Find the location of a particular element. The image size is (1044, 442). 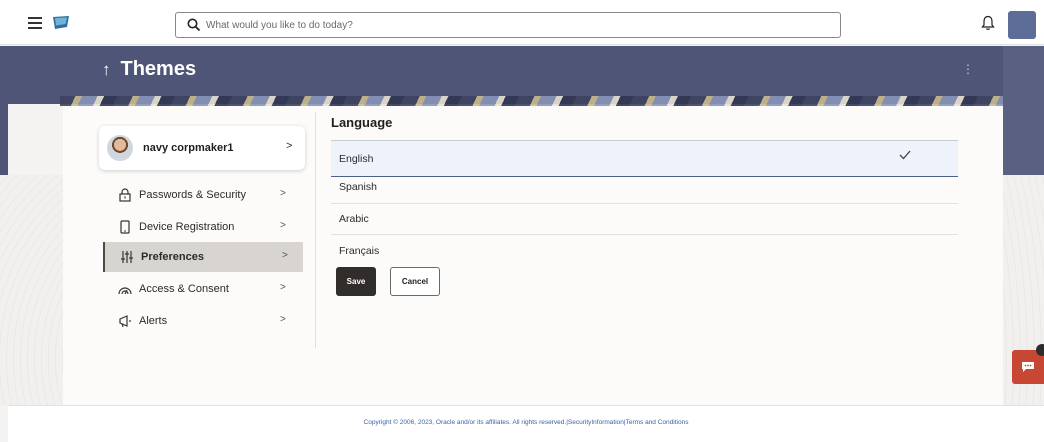

sidebar-item-label: Preferences is located at coordinates (172, 257).